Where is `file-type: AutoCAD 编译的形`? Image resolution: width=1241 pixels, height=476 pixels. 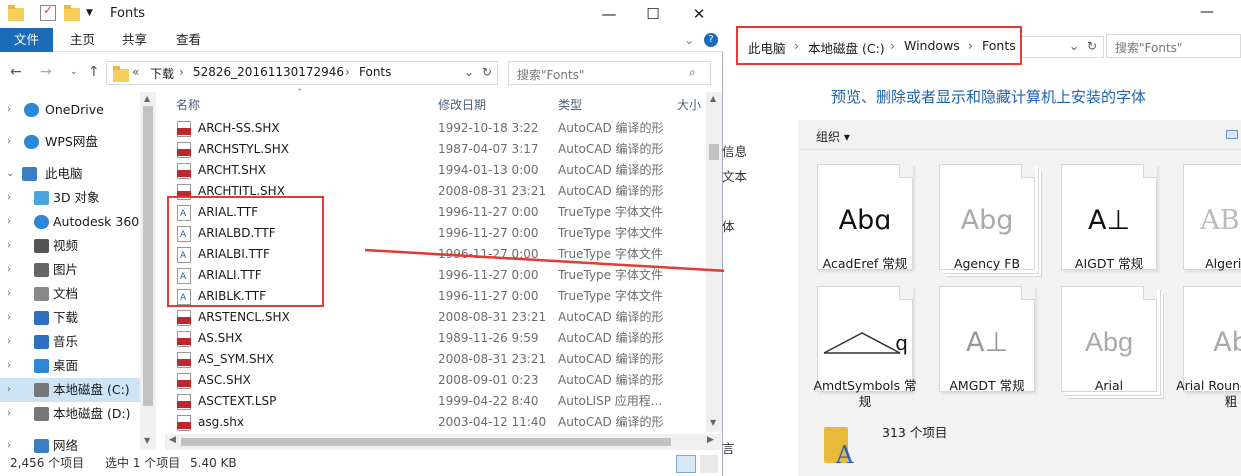 file-type: AutoCAD 编译的形 is located at coordinates (611, 338).